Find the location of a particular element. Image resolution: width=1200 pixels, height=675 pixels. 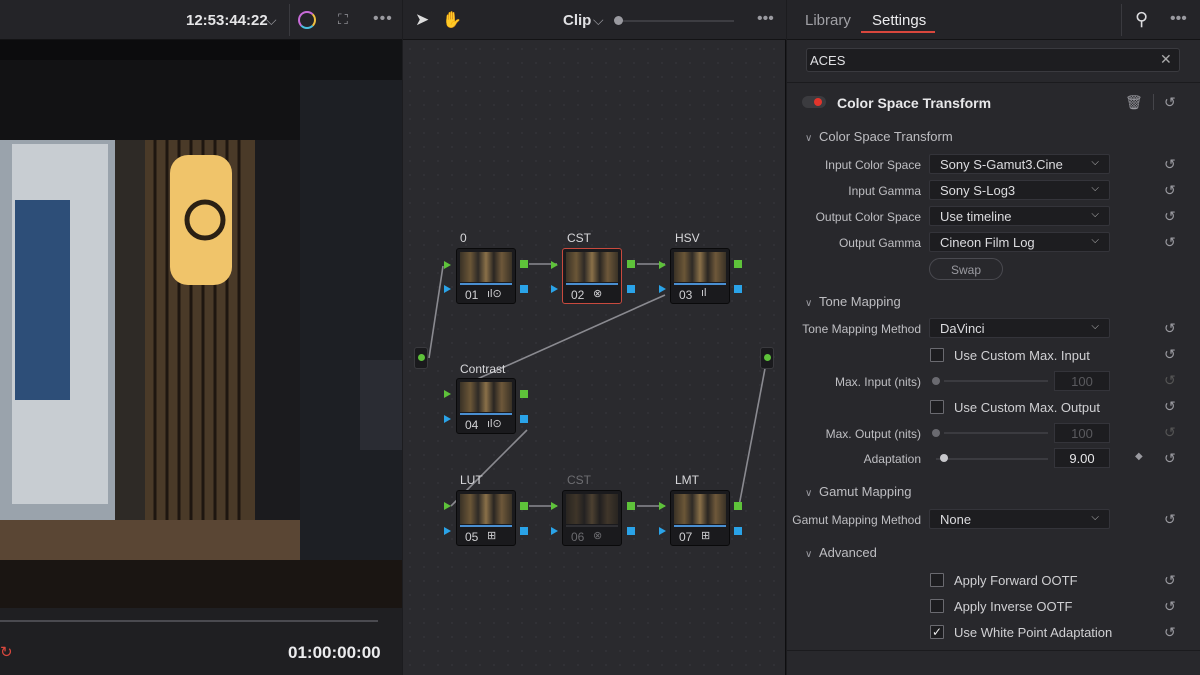

input-color-space-dropdown: Sony S-Gamut3.Cine ⌵ is located at coordinates (1019, 164).